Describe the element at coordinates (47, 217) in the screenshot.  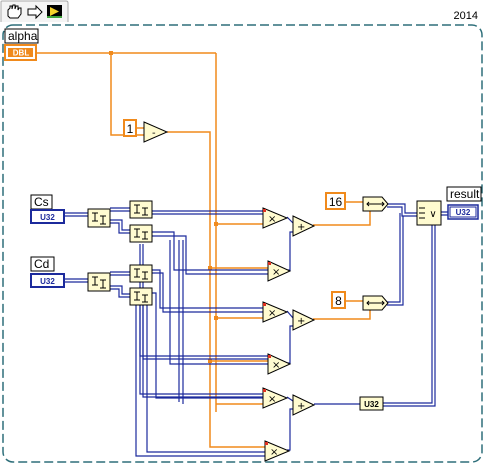
I see `cs-type: U32` at that location.